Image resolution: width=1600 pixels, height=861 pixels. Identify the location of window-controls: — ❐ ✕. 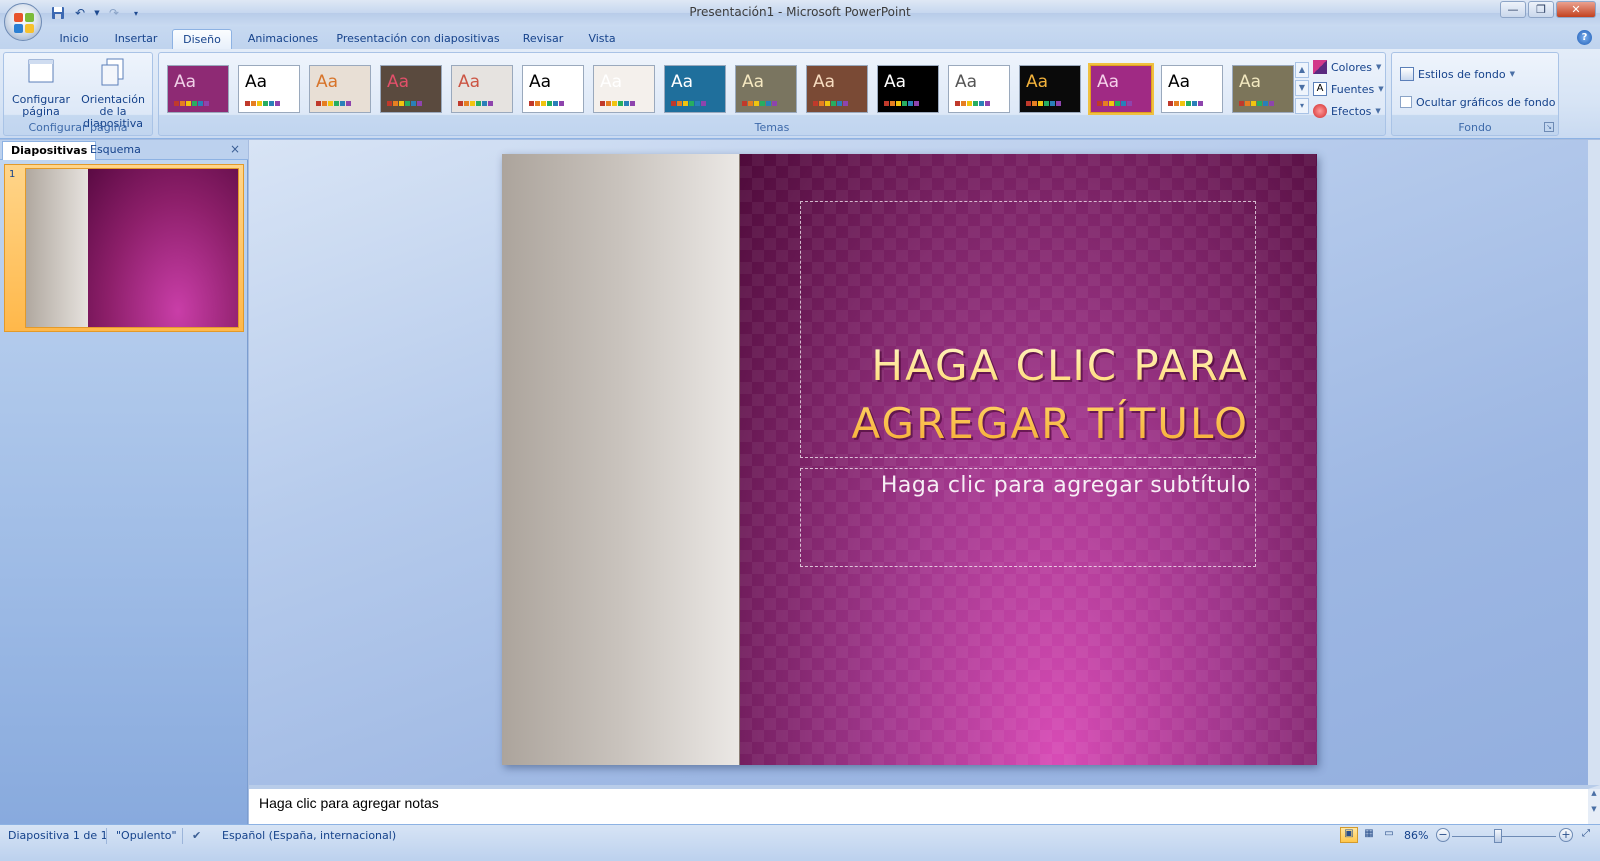
(1548, 9).